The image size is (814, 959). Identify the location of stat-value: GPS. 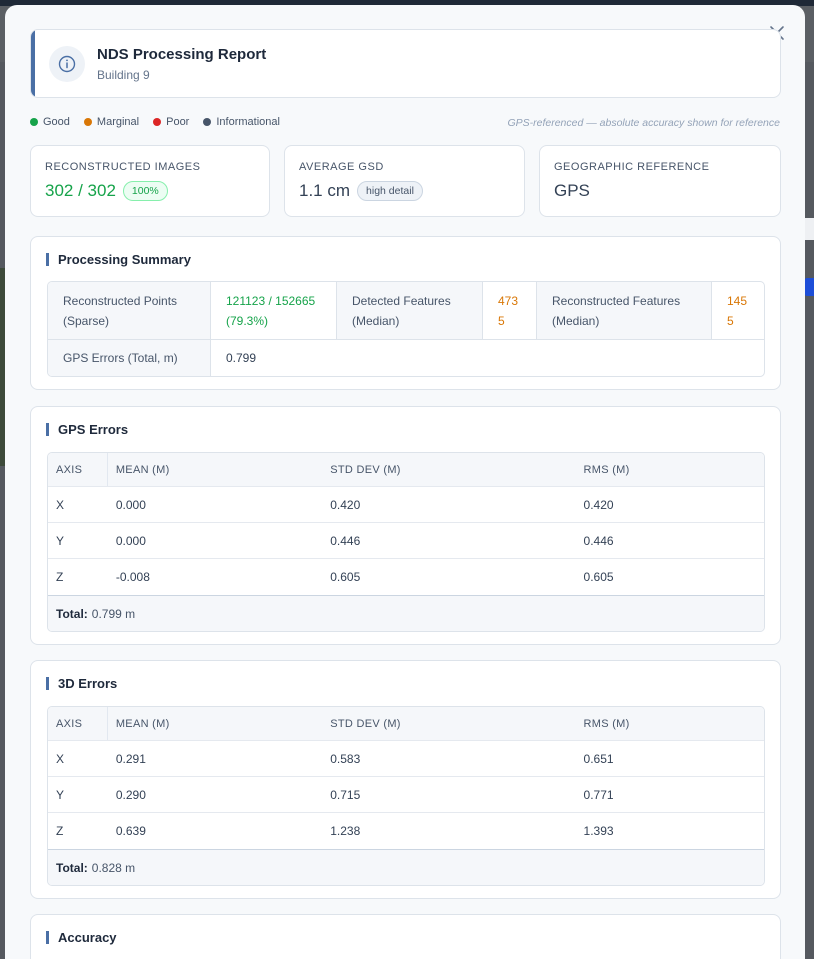
(572, 191).